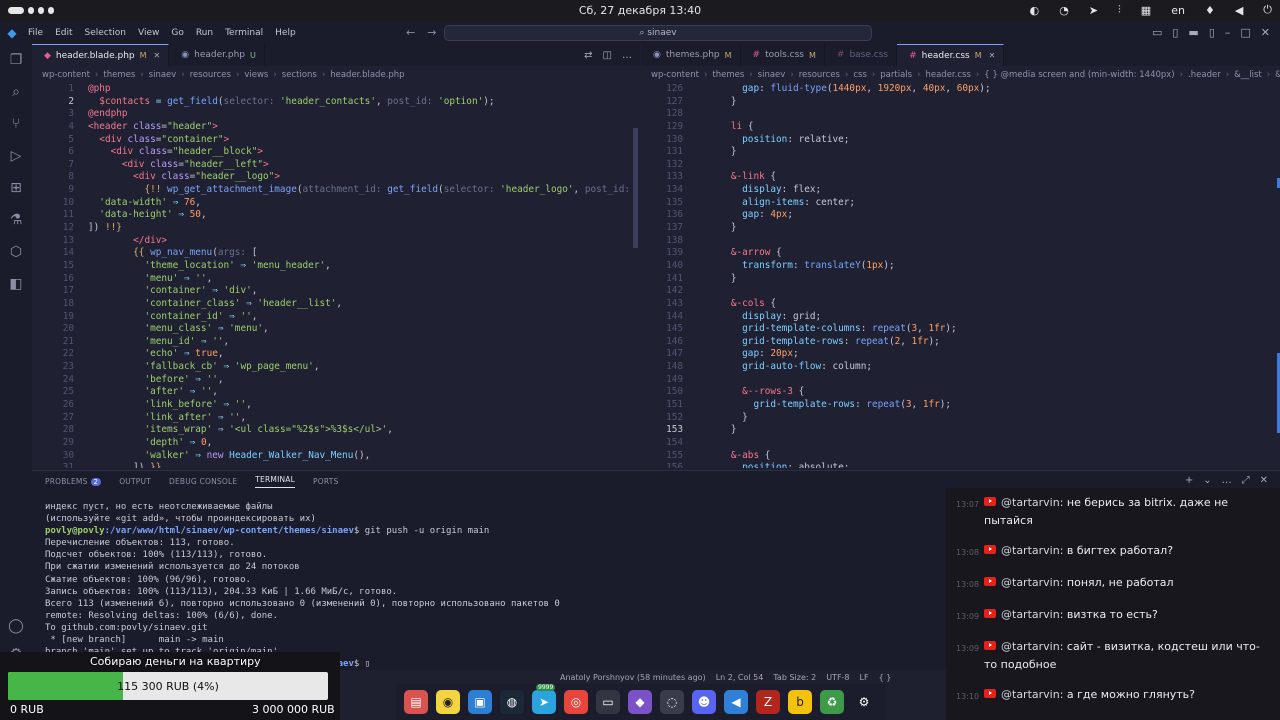 The image size is (1280, 720). Describe the element at coordinates (73, 481) in the screenshot. I see `tab-problems: PROBLEMS 2` at that location.